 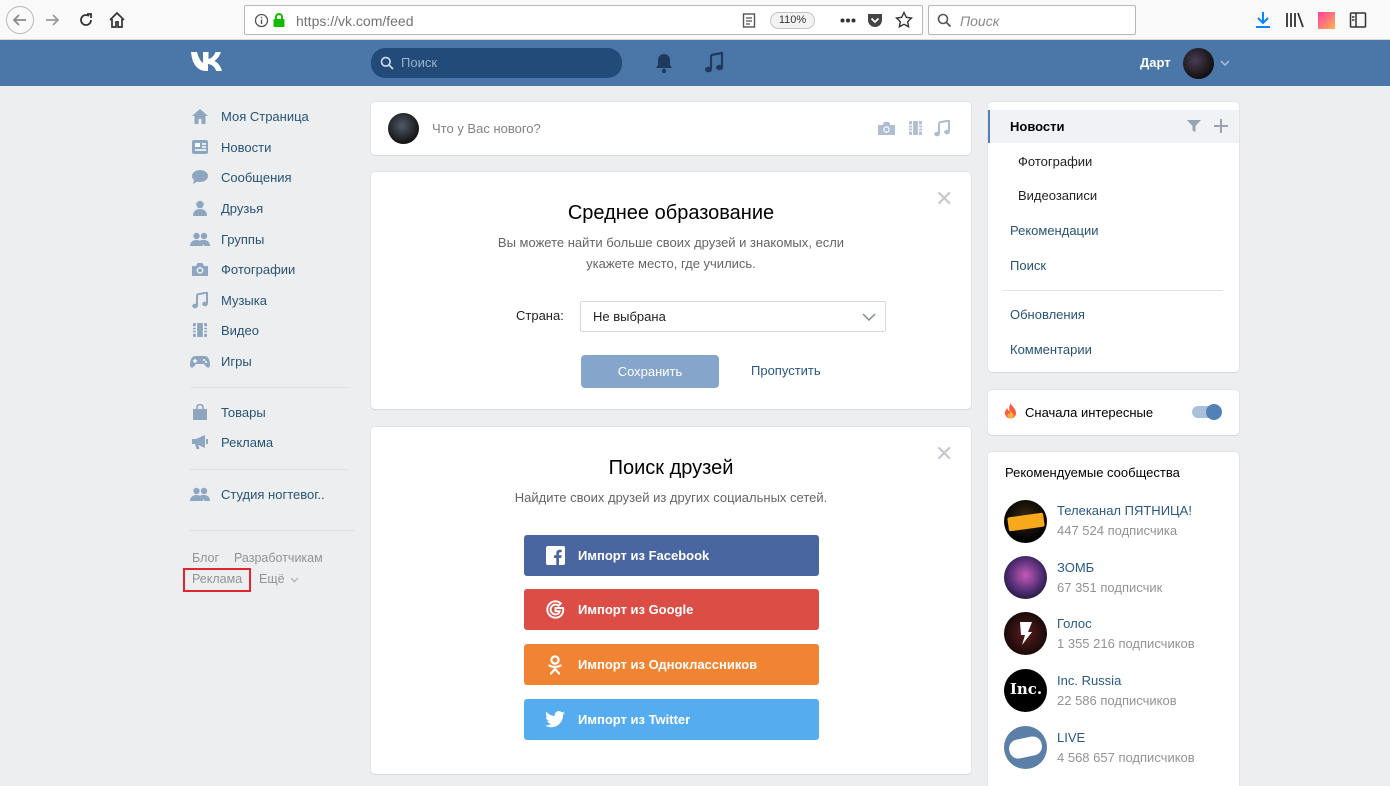 What do you see at coordinates (246, 147) in the screenshot?
I see `sidebar-item-label: Новости` at bounding box center [246, 147].